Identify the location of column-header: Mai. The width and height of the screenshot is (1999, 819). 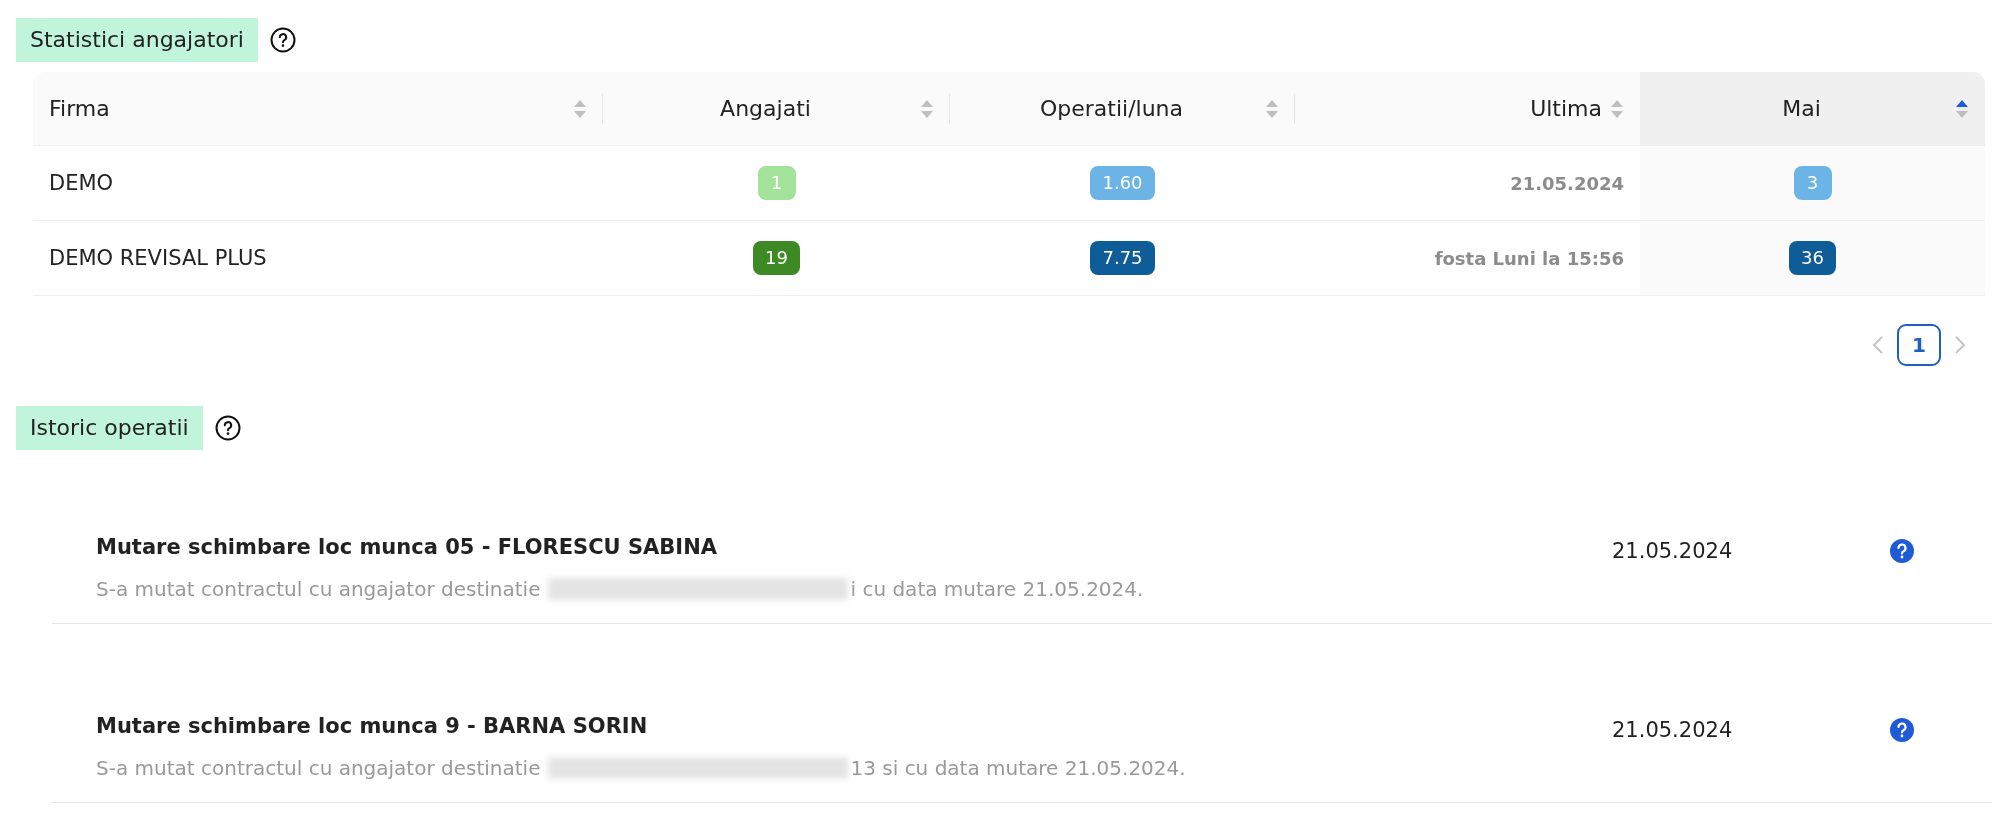
(1812, 108).